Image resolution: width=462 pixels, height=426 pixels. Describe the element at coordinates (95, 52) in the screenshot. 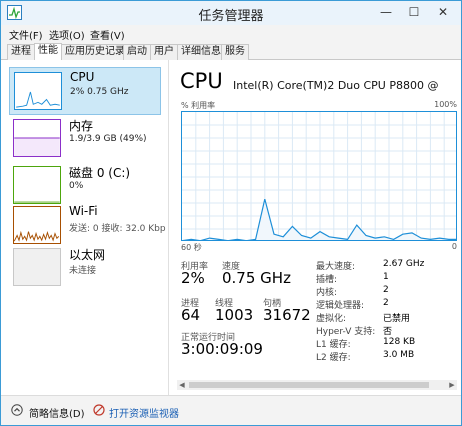

I see `tab-app-history: 应用历史记录` at that location.